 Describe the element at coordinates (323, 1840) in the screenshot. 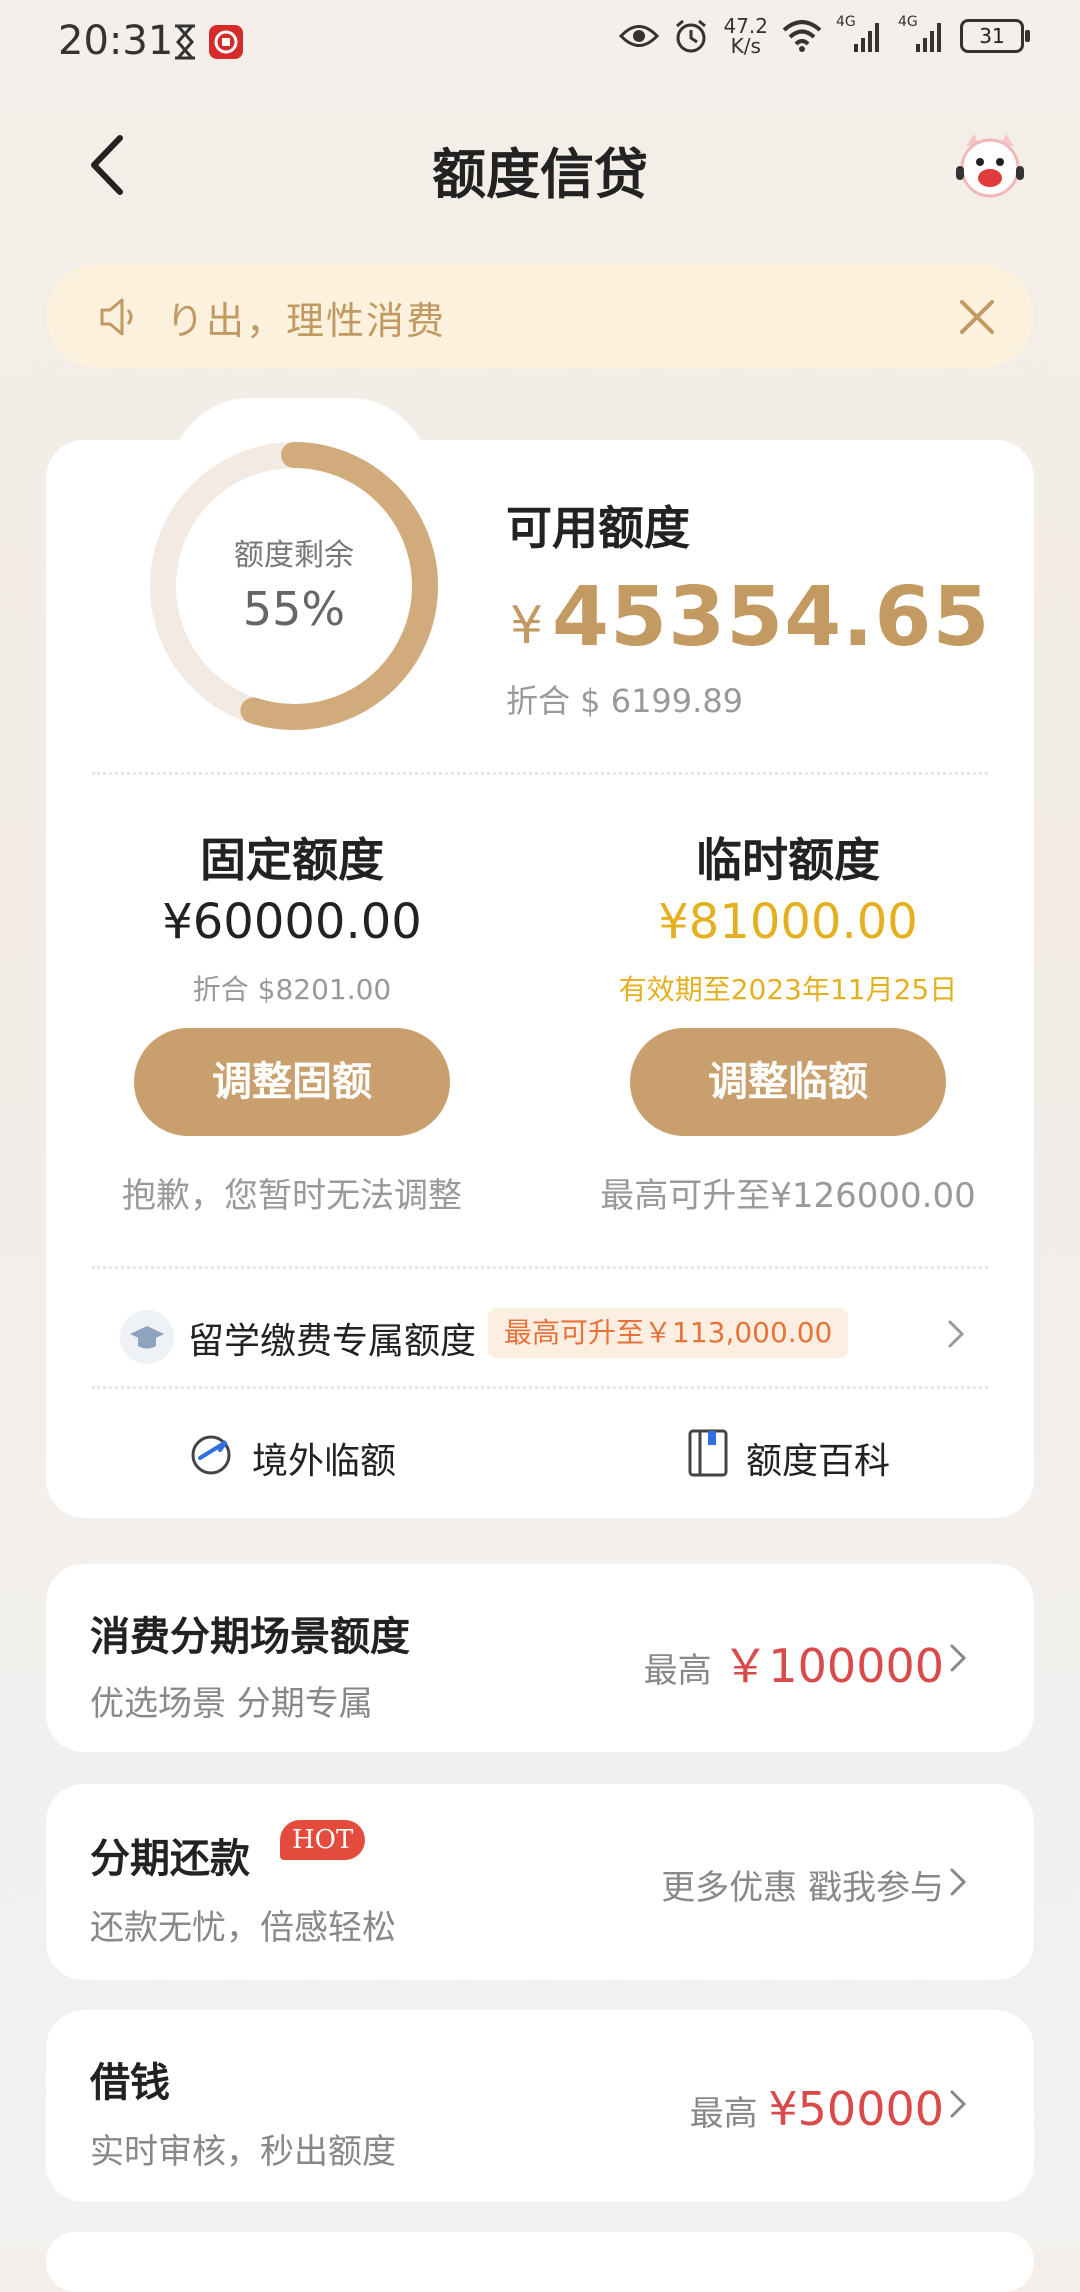

I see `hot-badge: HOT` at that location.